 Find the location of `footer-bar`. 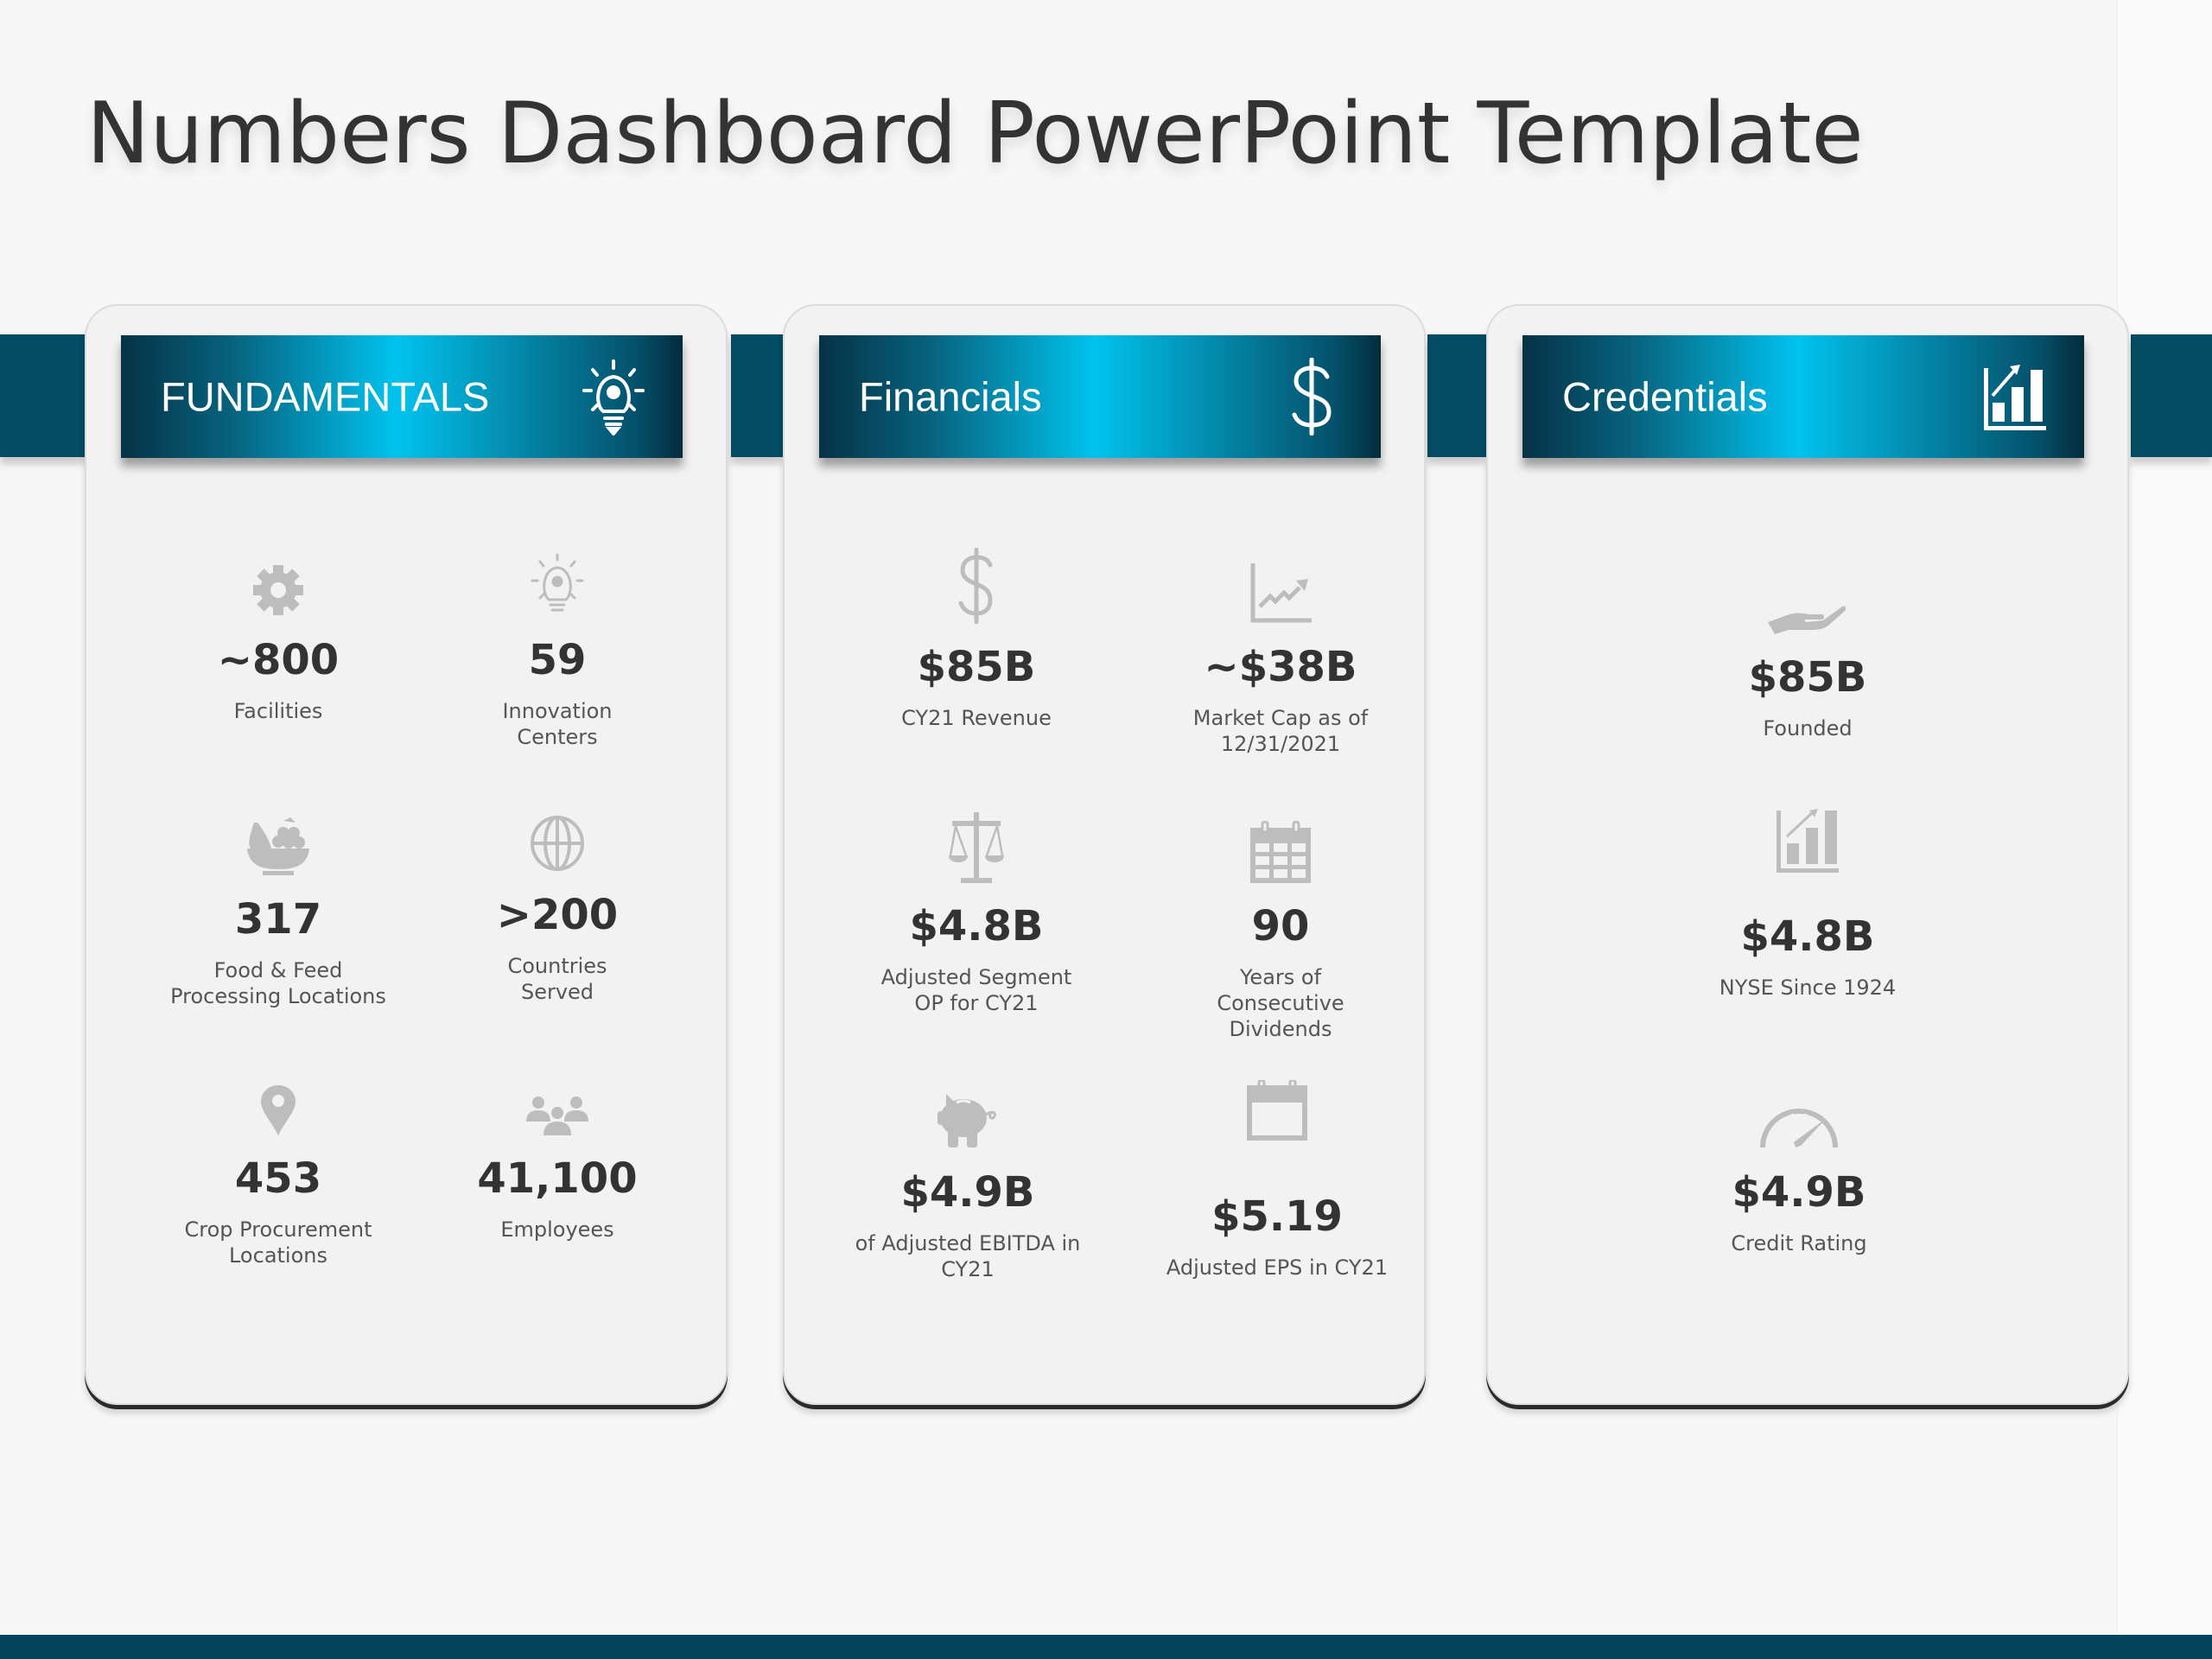

footer-bar is located at coordinates (1106, 1647).